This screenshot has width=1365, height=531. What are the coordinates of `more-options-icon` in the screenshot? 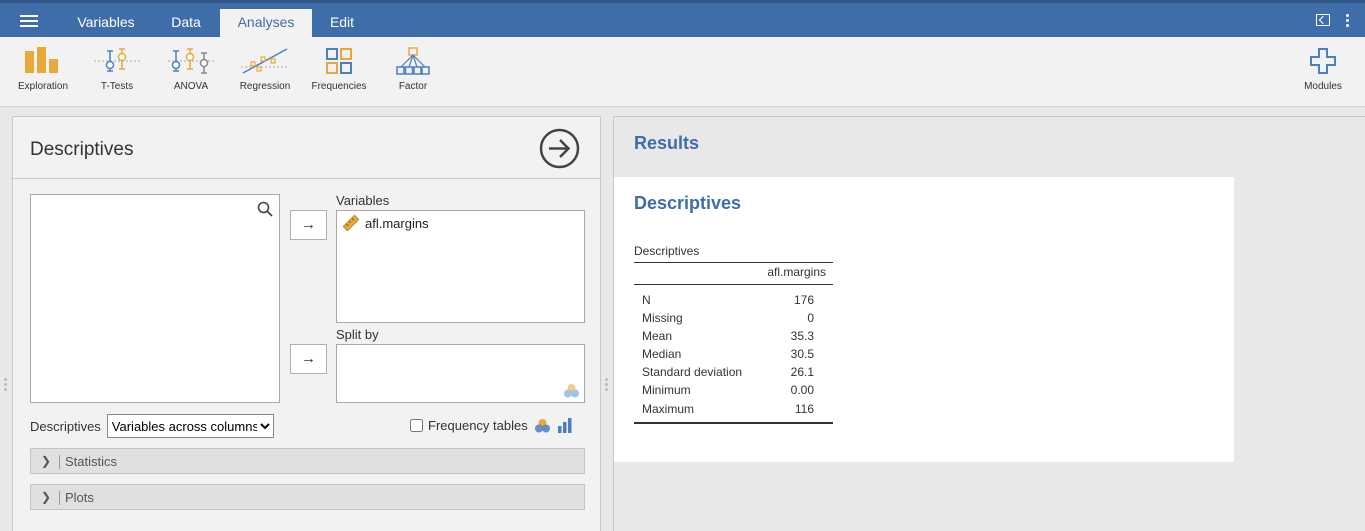 It's located at (1347, 21).